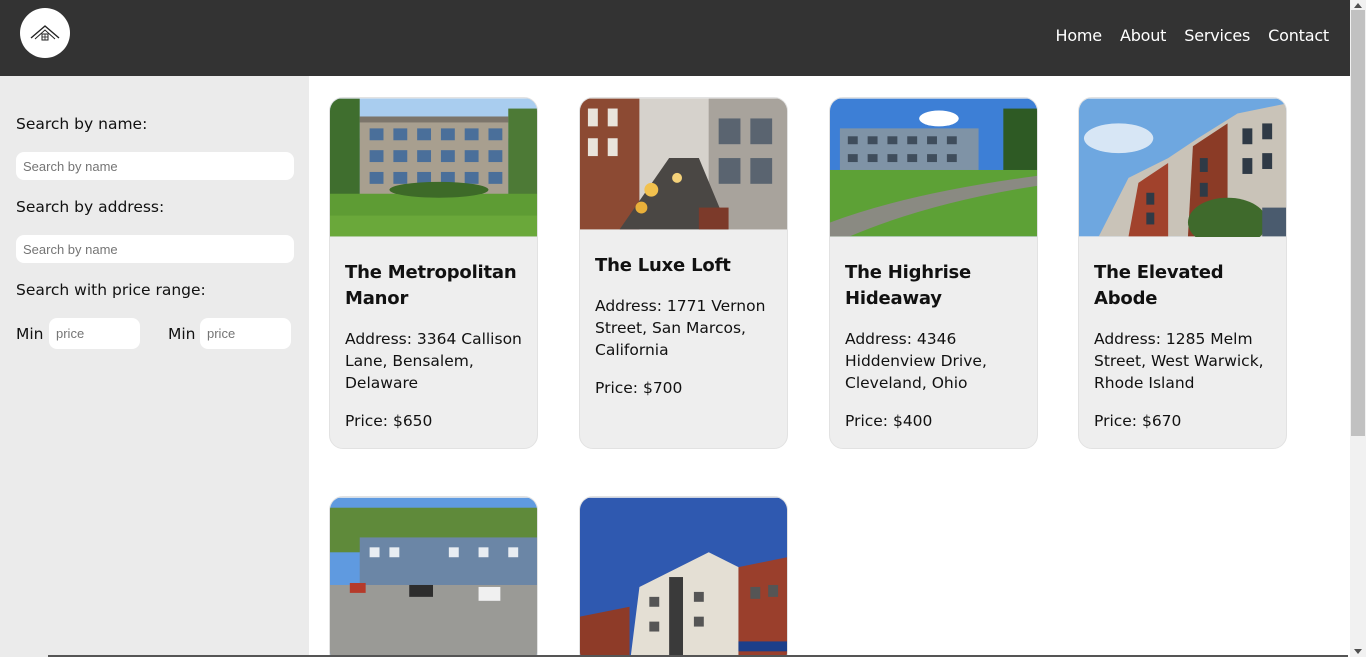 The image size is (1366, 657). I want to click on listing-price: Price: $400, so click(889, 421).